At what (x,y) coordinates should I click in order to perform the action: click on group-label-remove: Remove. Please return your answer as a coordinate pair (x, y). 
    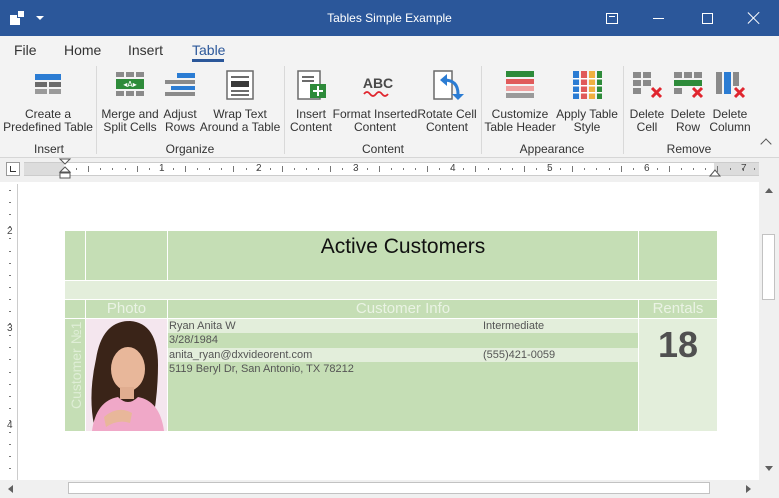
    Looking at the image, I should click on (689, 149).